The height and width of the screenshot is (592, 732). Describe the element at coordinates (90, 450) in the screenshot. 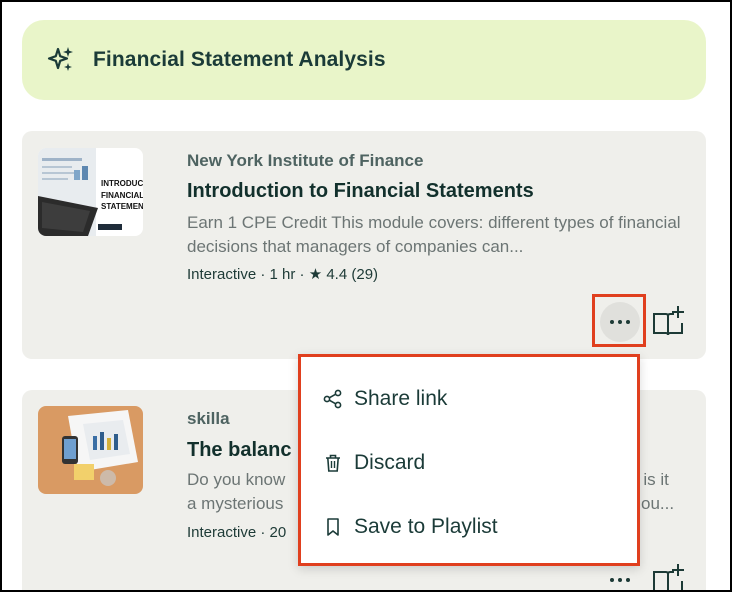

I see `course-thumbnail` at that location.